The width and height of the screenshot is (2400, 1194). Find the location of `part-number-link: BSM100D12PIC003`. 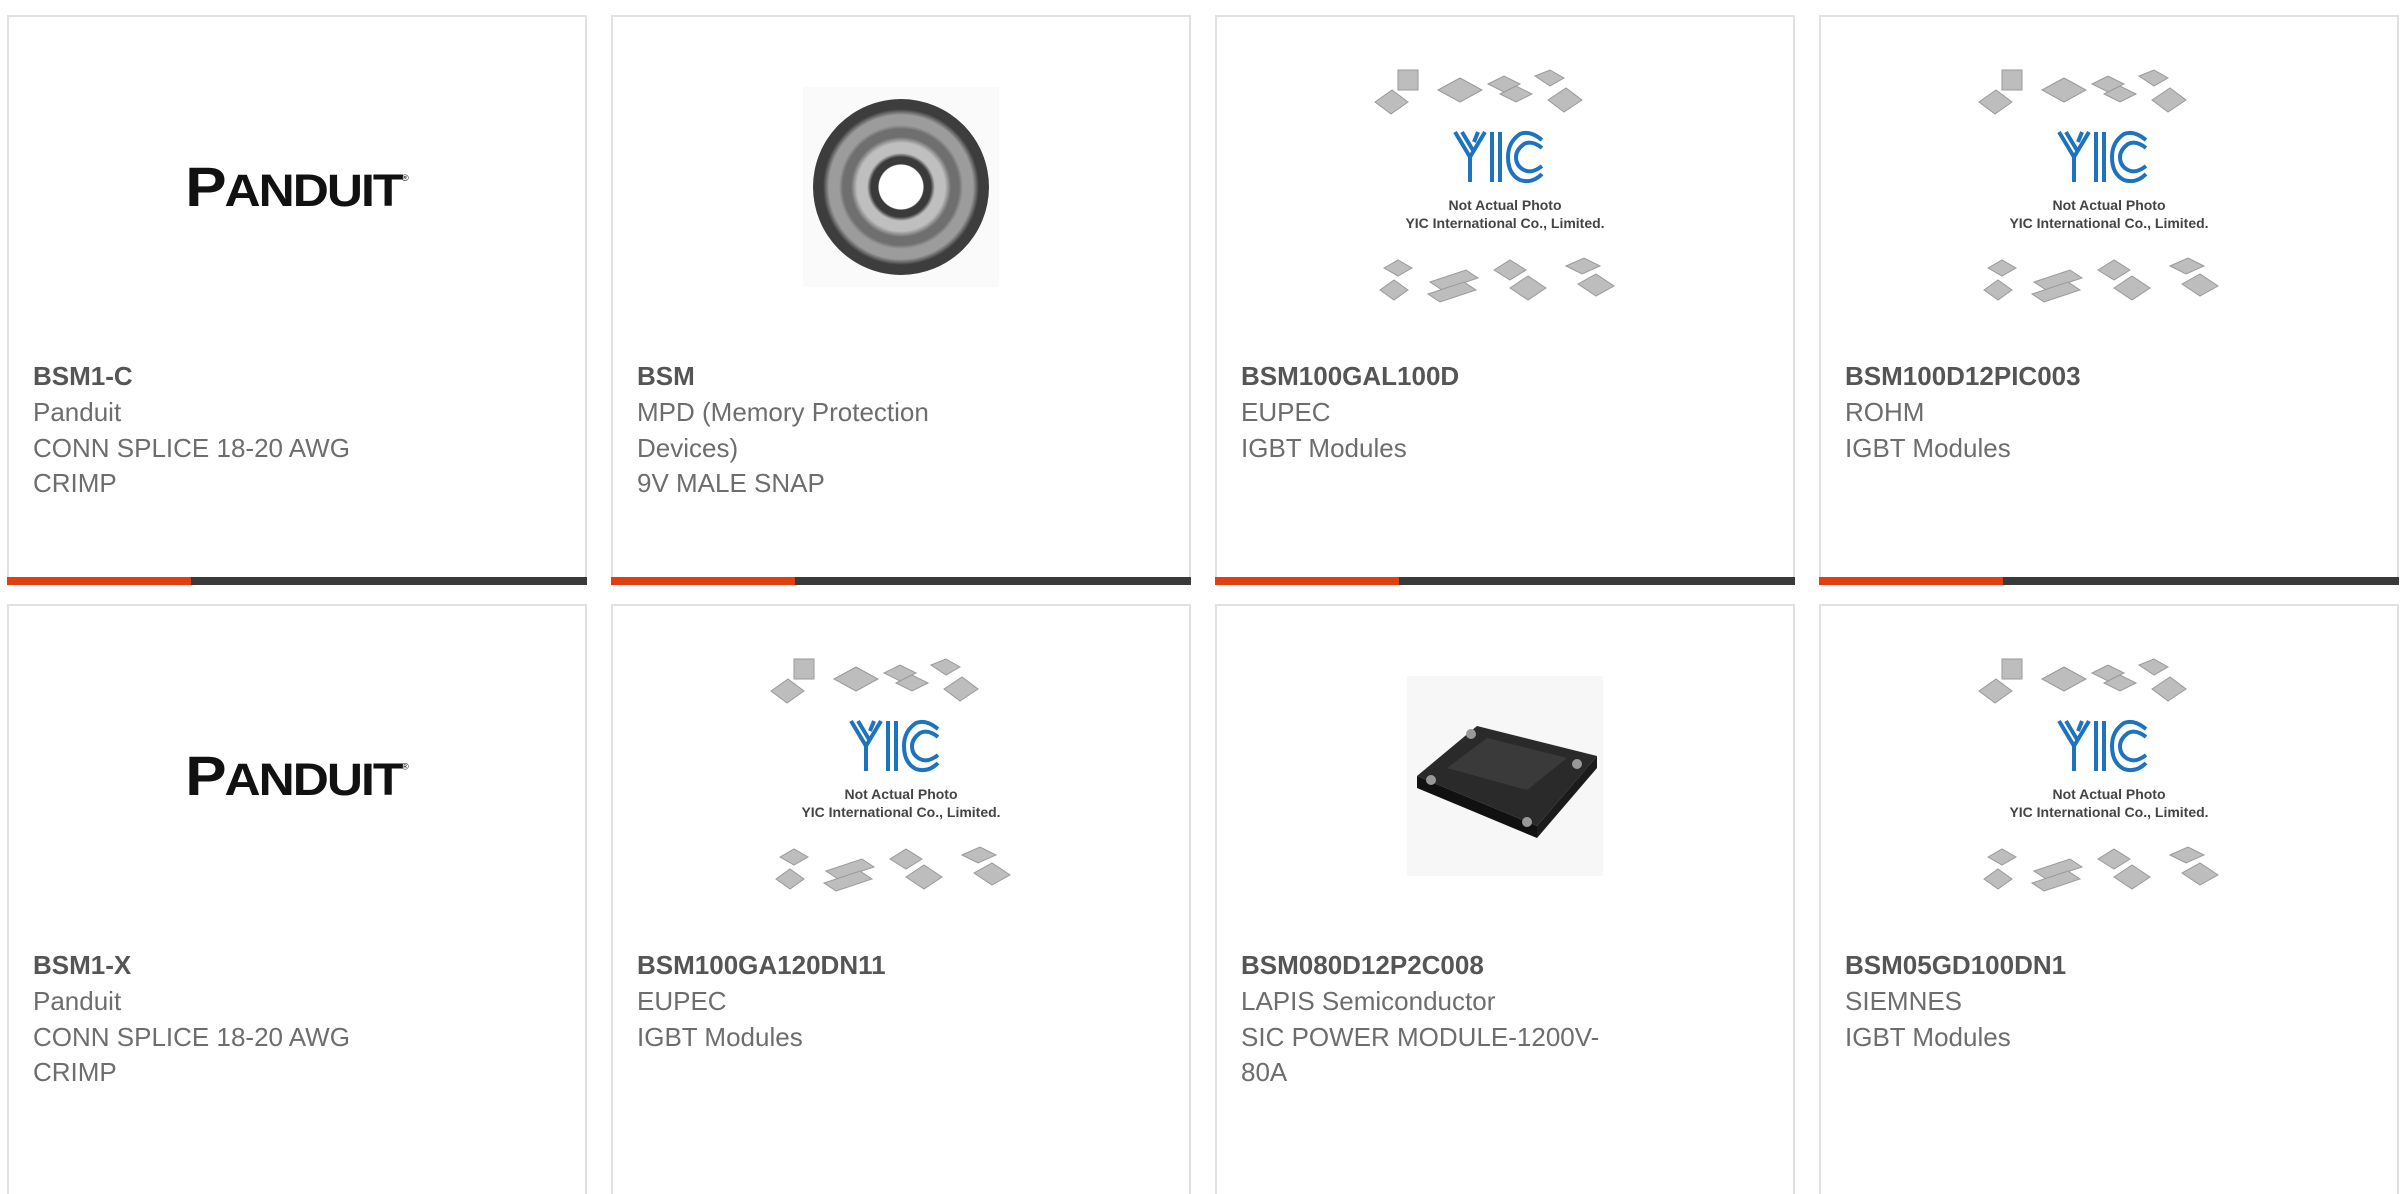

part-number-link: BSM100D12PIC003 is located at coordinates (2109, 376).